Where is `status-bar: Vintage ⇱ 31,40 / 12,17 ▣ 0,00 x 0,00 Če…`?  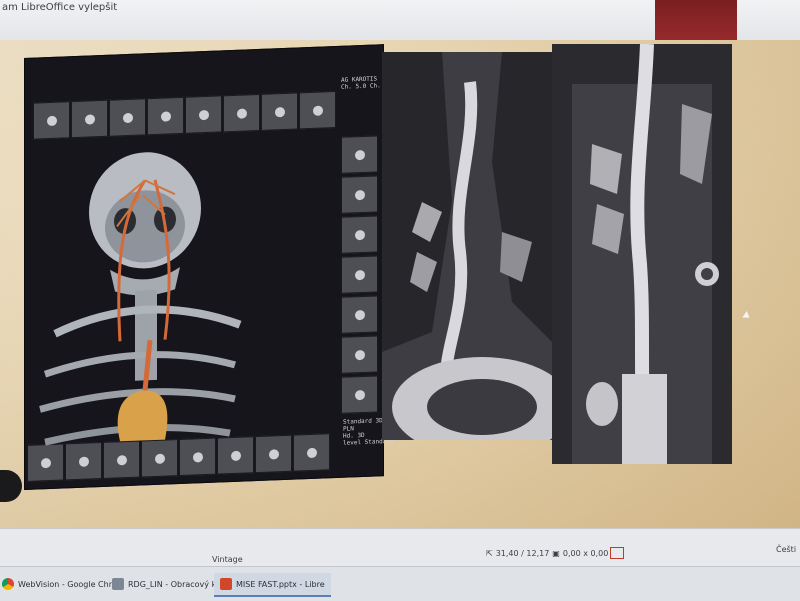 status-bar: Vintage ⇱ 31,40 / 12,17 ▣ 0,00 x 0,00 Če… is located at coordinates (400, 547).